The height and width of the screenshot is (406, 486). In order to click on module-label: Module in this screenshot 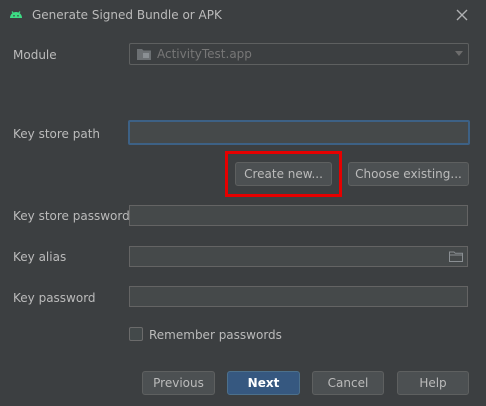, I will do `click(35, 55)`.